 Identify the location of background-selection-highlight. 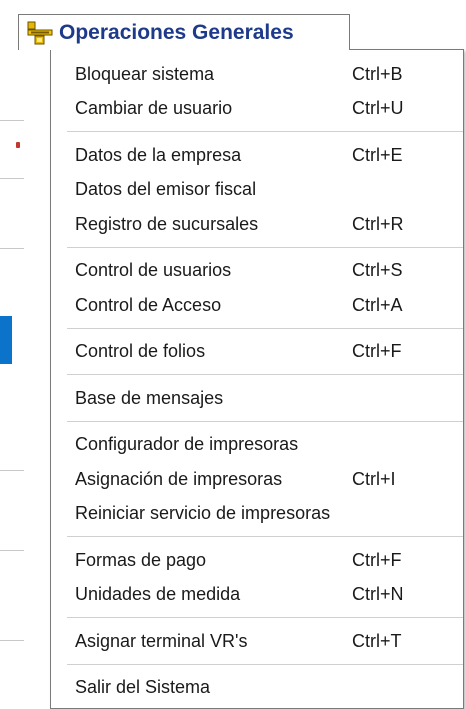
(6, 340).